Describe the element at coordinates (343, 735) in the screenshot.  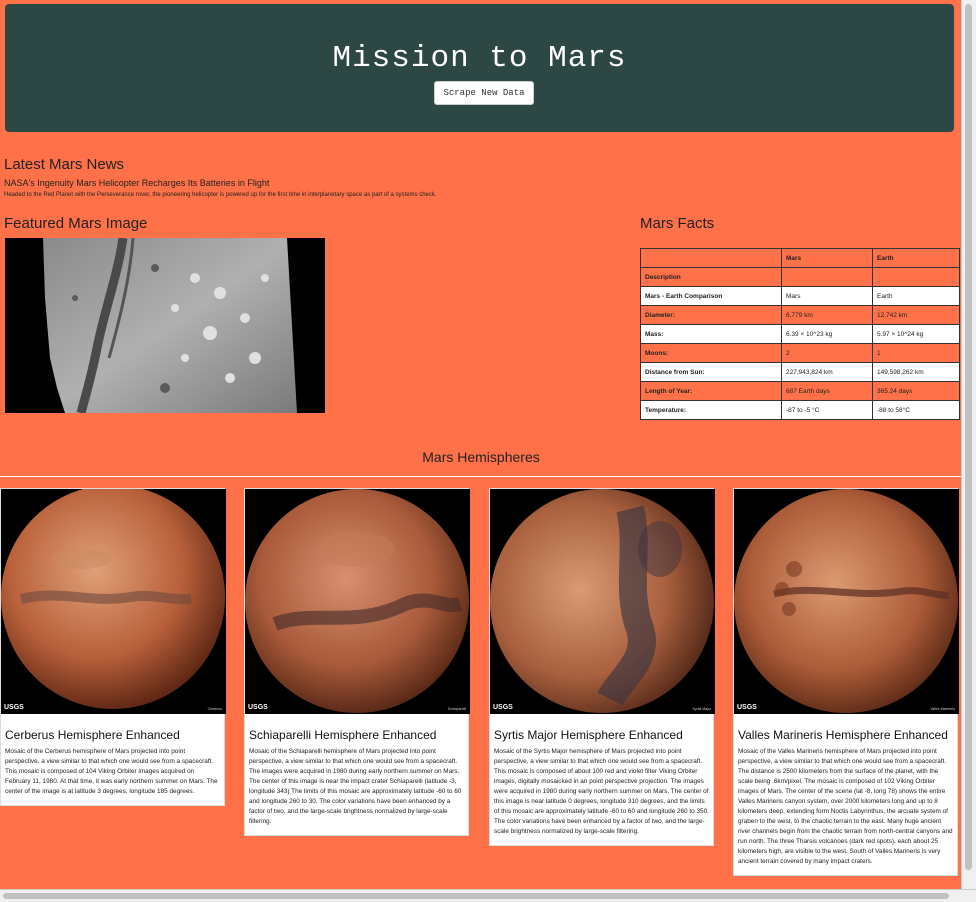
I see `hemisphere-title: Schiaparelli Hemisphere Enhanced` at that location.